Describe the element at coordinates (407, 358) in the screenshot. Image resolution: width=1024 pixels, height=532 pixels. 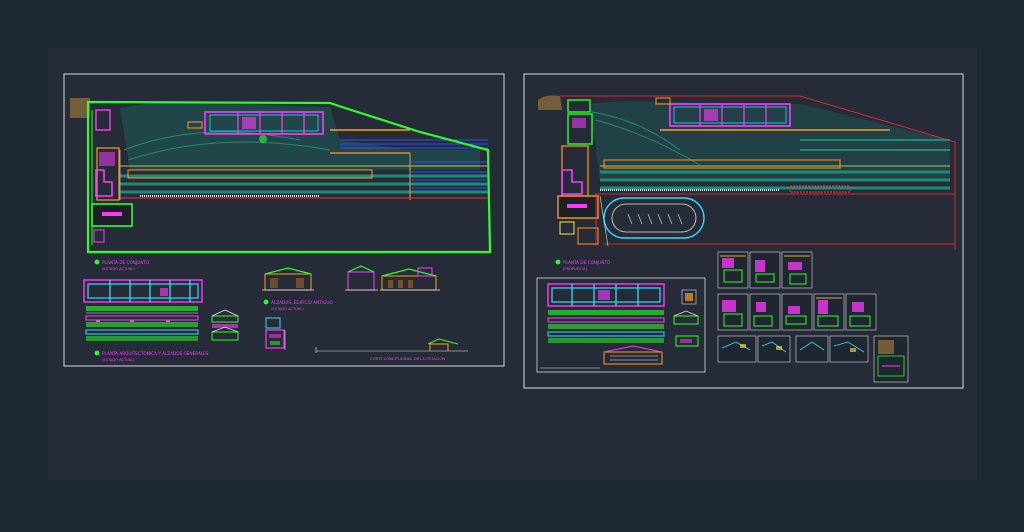
I see `label-section: CORTE LONGITUDINAL DE LA ESTACION` at that location.